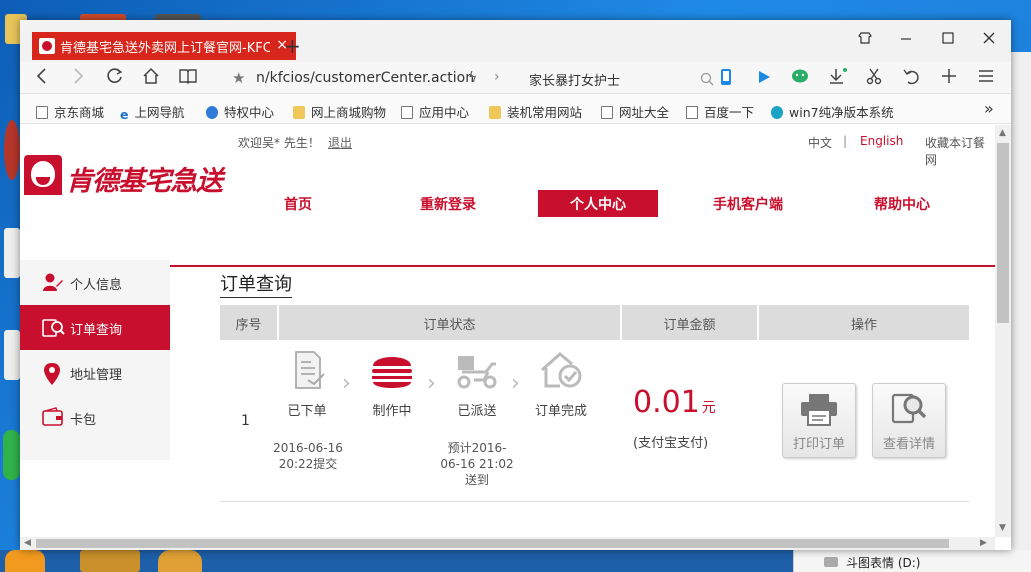 This screenshot has height=572, width=1031. What do you see at coordinates (1002, 133) in the screenshot?
I see `scroll-up-icon: ▲` at bounding box center [1002, 133].